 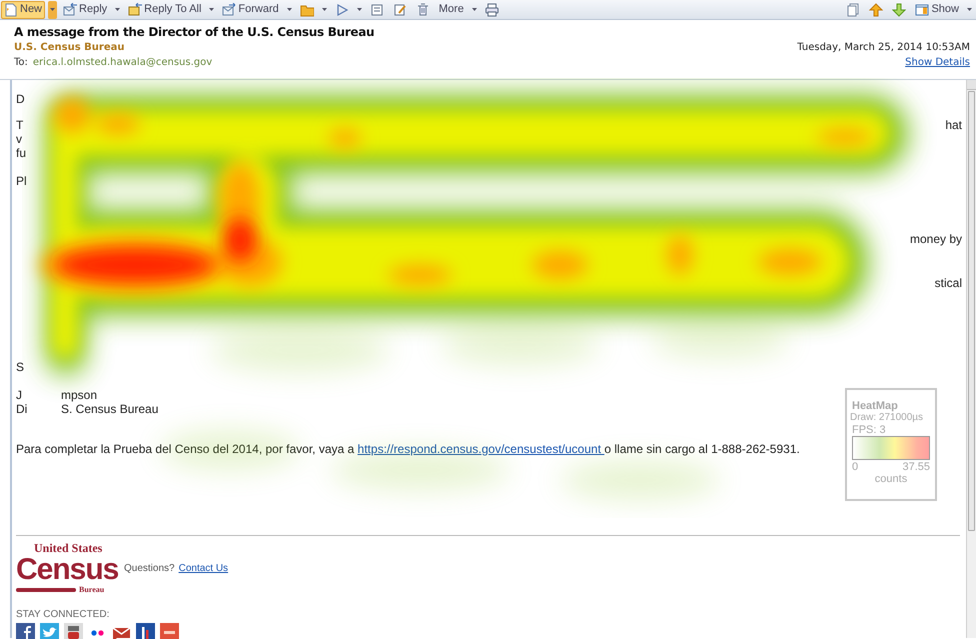 I want to click on stay-connected-label: STAY CONNECTED:, so click(x=63, y=615).